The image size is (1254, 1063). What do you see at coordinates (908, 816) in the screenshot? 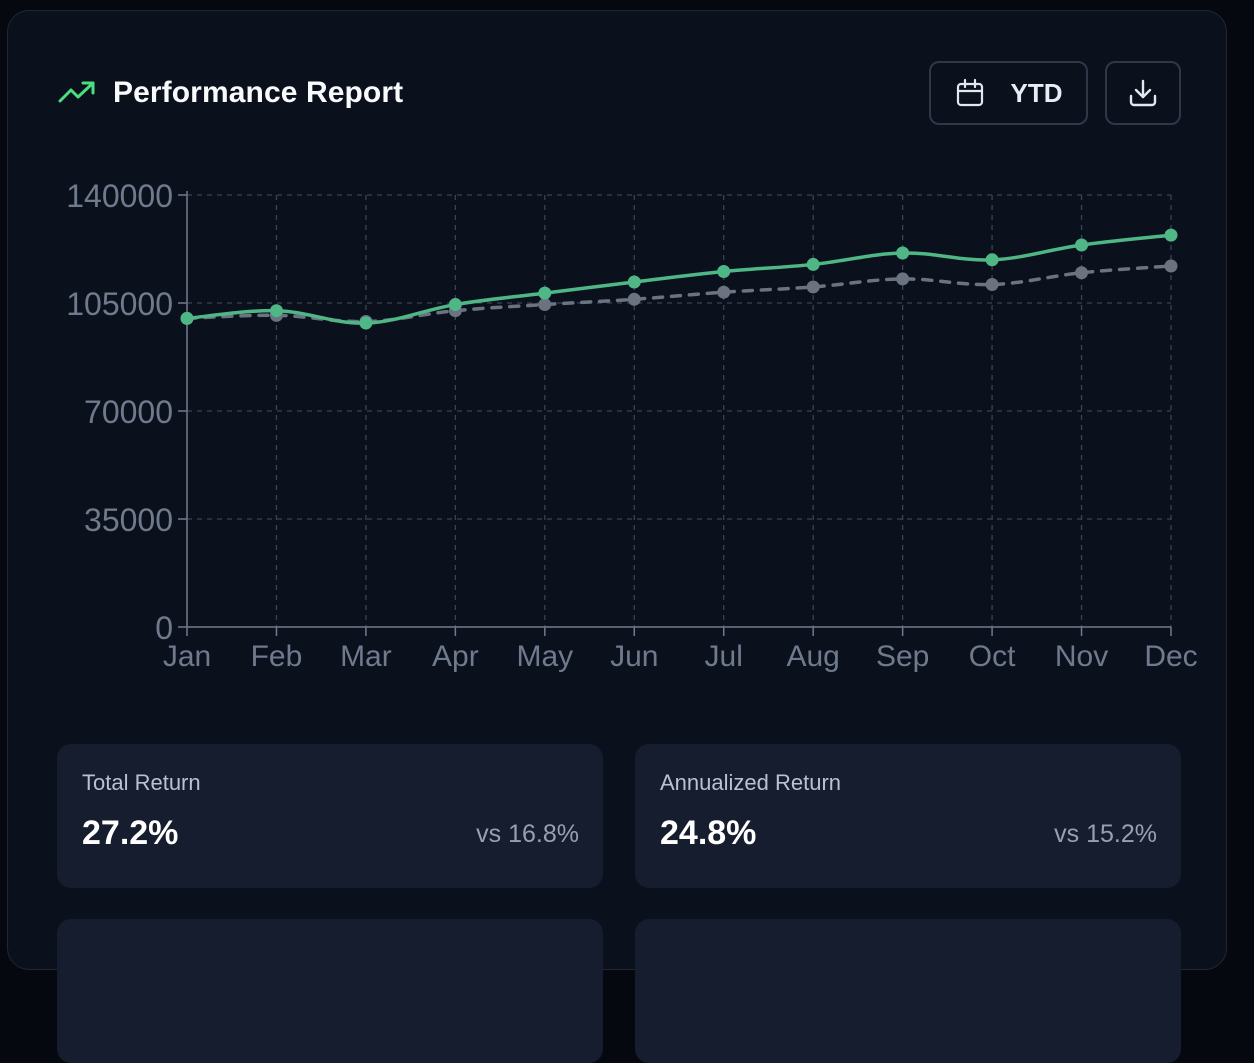
I see `stat-card-annualized-return: Annualized Return 24.8% vs 15.2%` at bounding box center [908, 816].